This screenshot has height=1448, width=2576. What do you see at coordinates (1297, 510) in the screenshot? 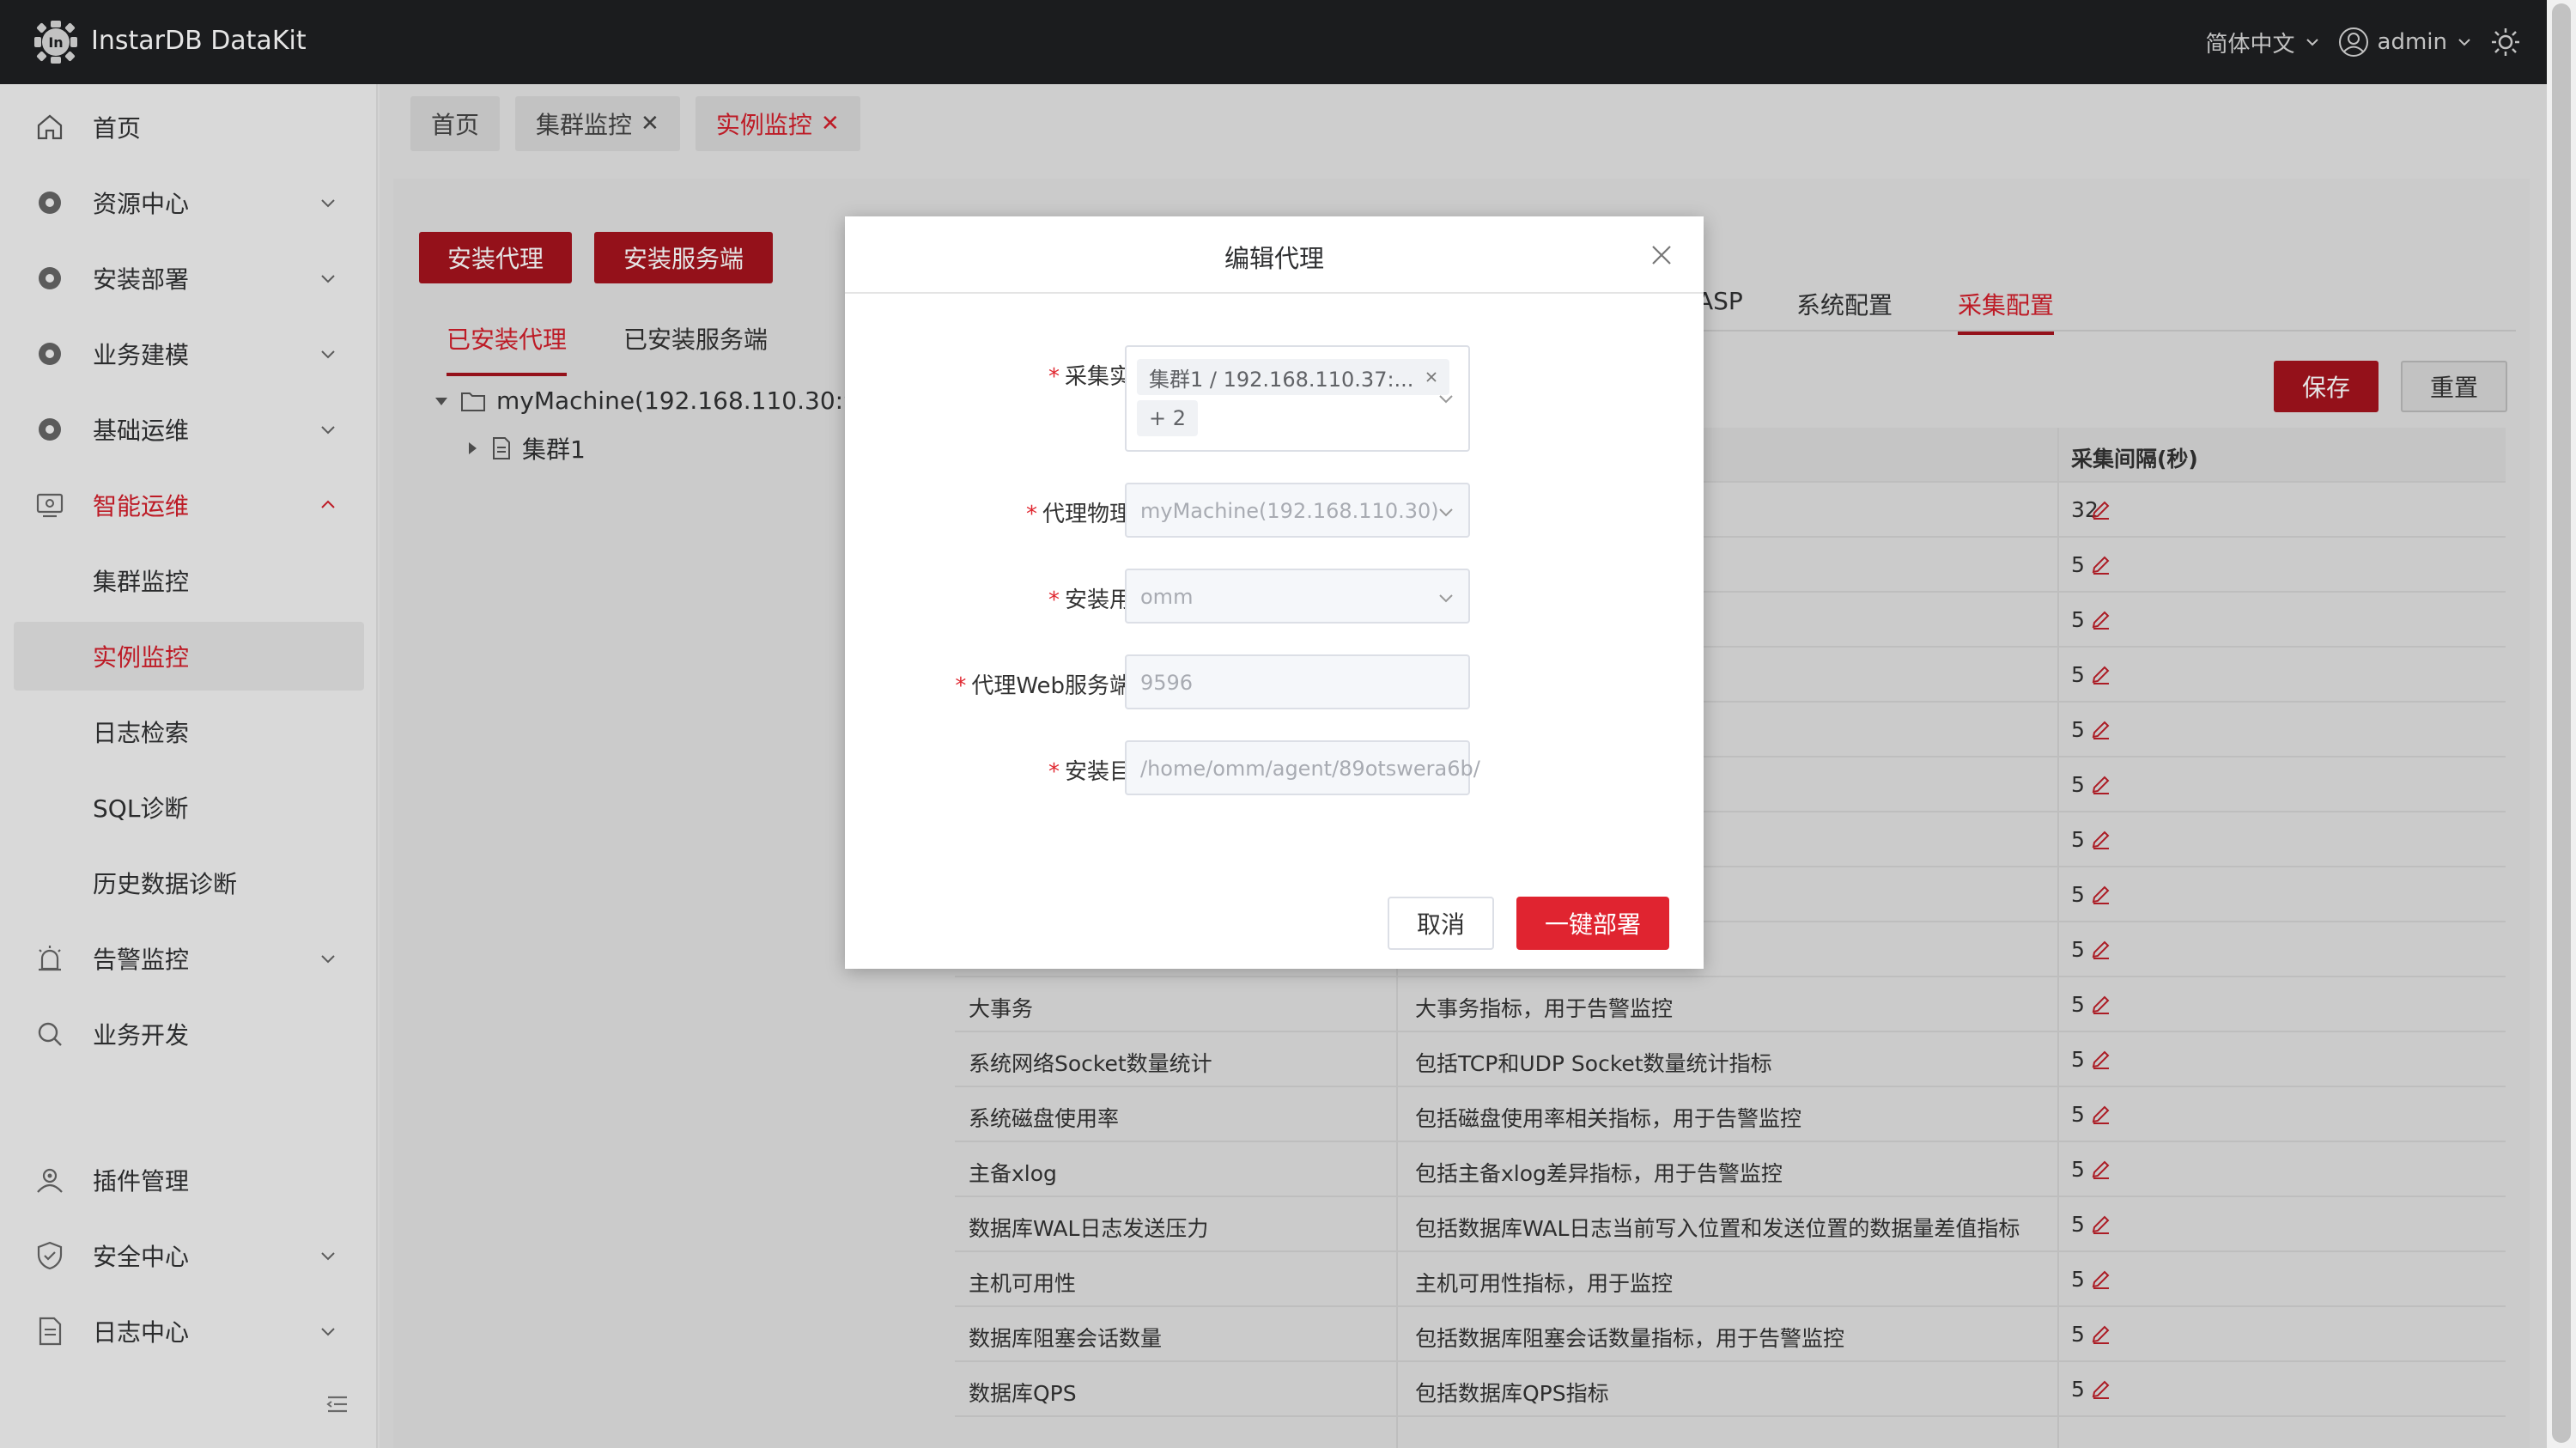
I see `machine-select: myMachine(192.168.110.30)` at bounding box center [1297, 510].